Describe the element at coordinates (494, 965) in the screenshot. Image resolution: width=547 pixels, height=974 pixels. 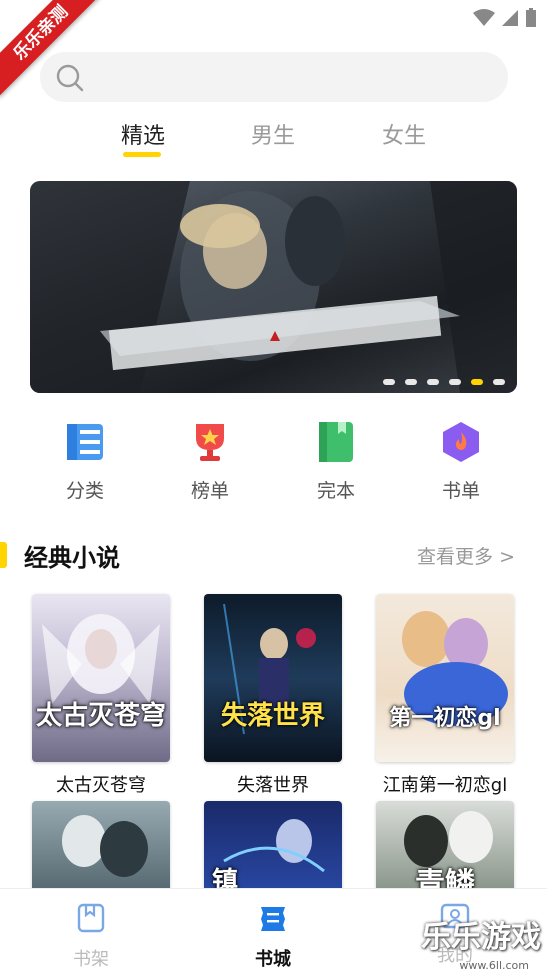
I see `watermark-url: www.6ll.com` at that location.